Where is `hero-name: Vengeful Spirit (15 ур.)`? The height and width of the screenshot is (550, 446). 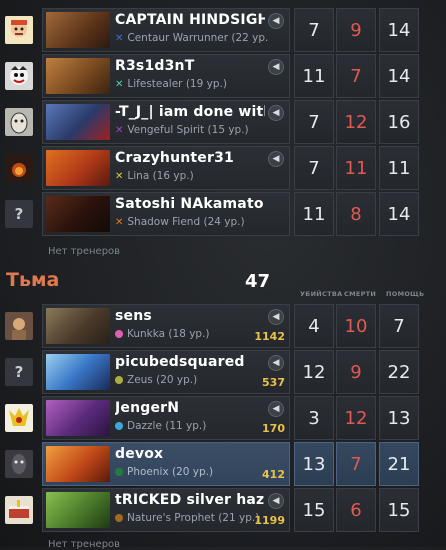
hero-name: Vengeful Spirit (15 ур.) is located at coordinates (188, 130).